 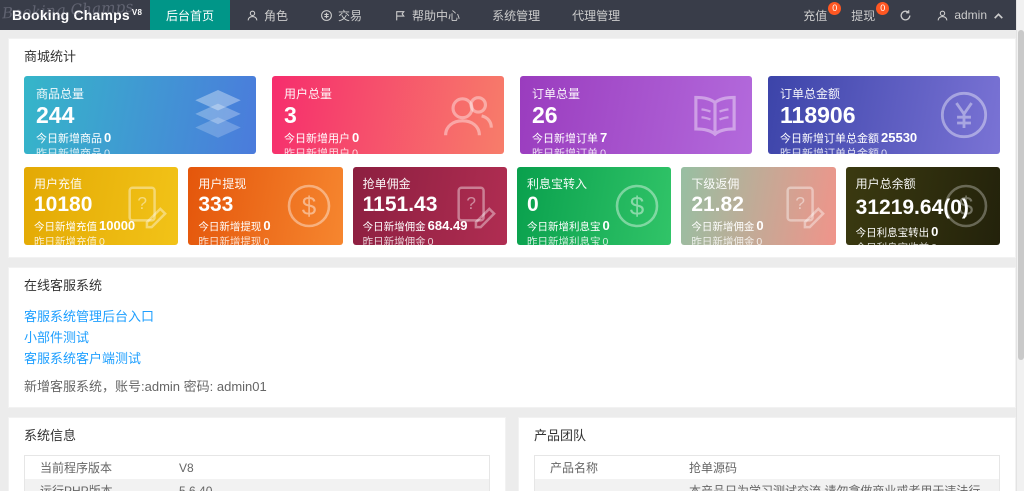 What do you see at coordinates (964, 115) in the screenshot?
I see `yen-circle-icon` at bounding box center [964, 115].